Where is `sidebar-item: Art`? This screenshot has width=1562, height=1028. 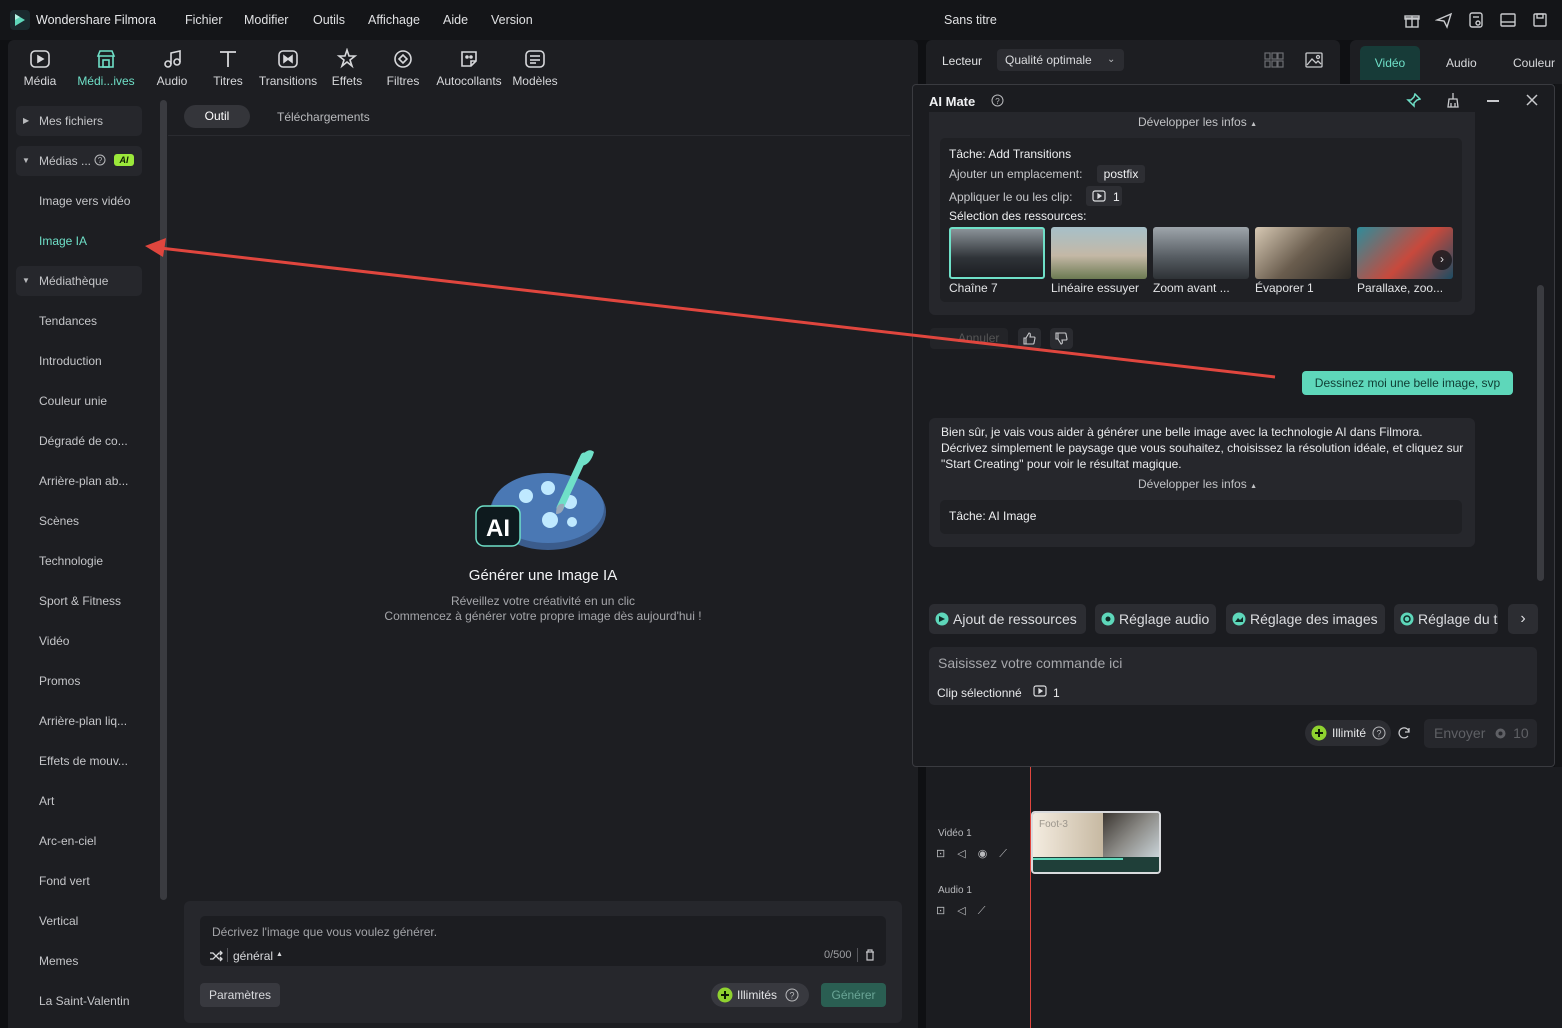
sidebar-item: Art is located at coordinates (46, 801).